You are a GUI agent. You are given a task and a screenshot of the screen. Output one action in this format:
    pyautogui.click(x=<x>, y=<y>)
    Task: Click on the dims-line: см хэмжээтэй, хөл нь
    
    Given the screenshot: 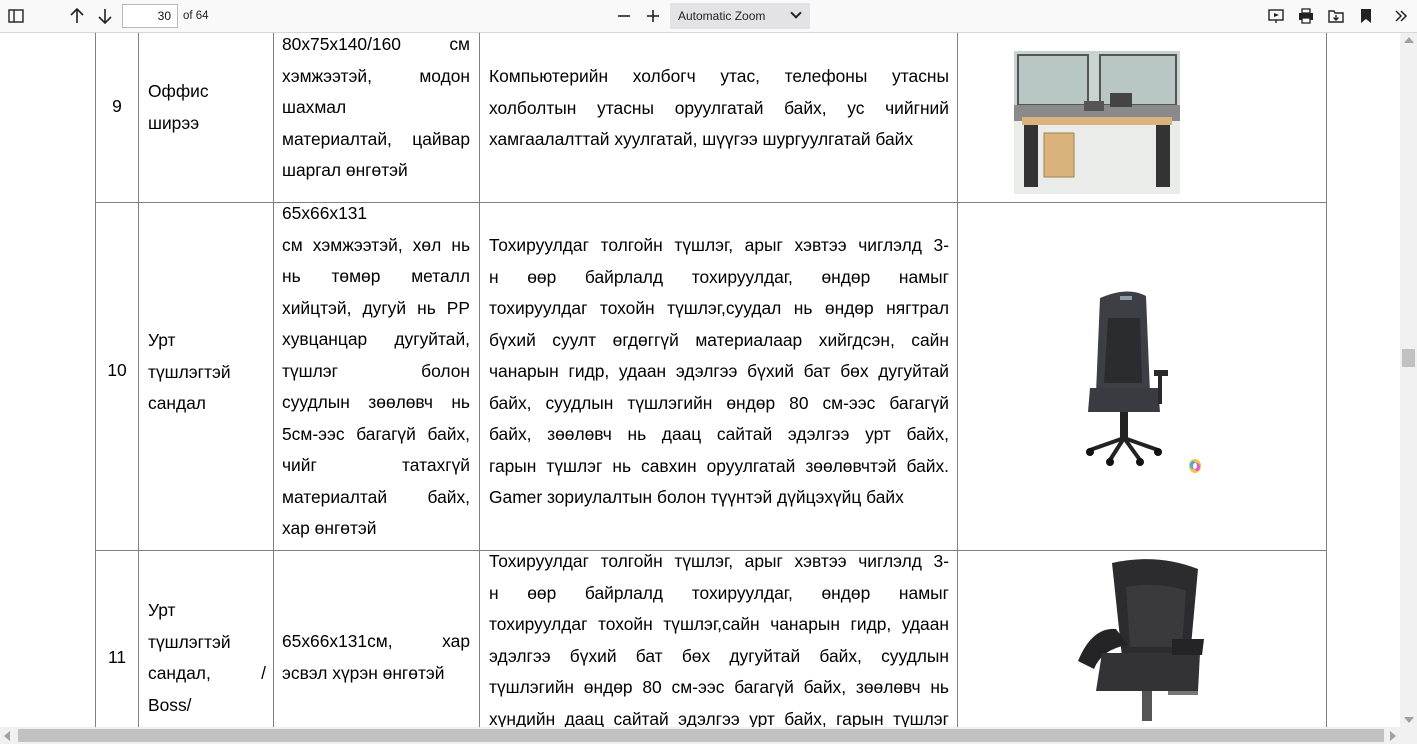 What is the action you would take?
    pyautogui.click(x=376, y=244)
    